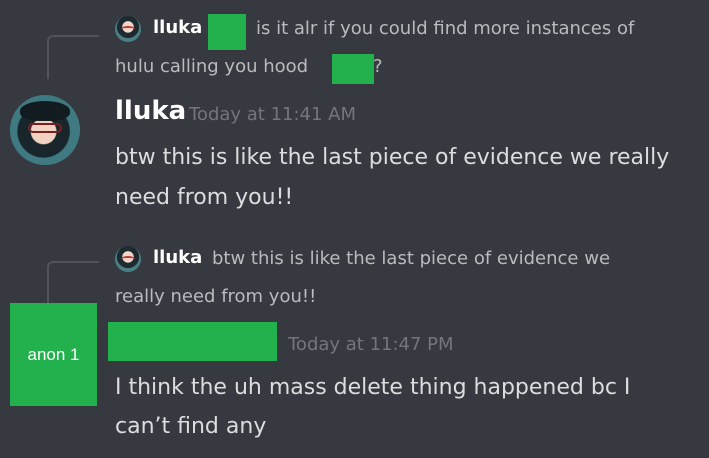 The height and width of the screenshot is (458, 709). What do you see at coordinates (192, 341) in the screenshot?
I see `censored-username` at bounding box center [192, 341].